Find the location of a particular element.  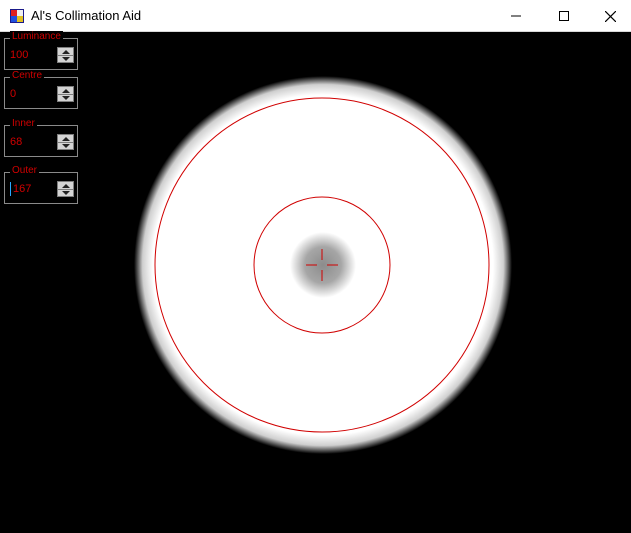

inner-spinner is located at coordinates (65, 142).